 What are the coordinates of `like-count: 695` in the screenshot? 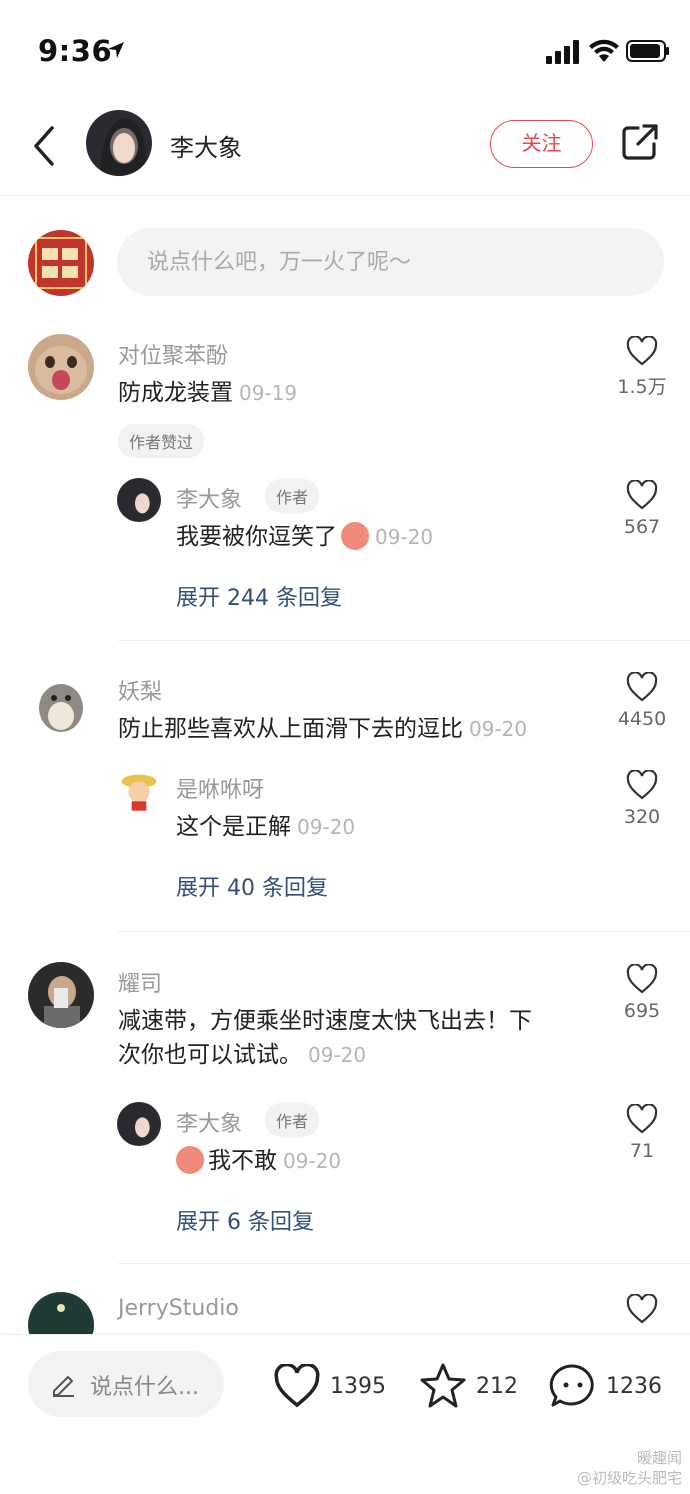 It's located at (642, 1011).